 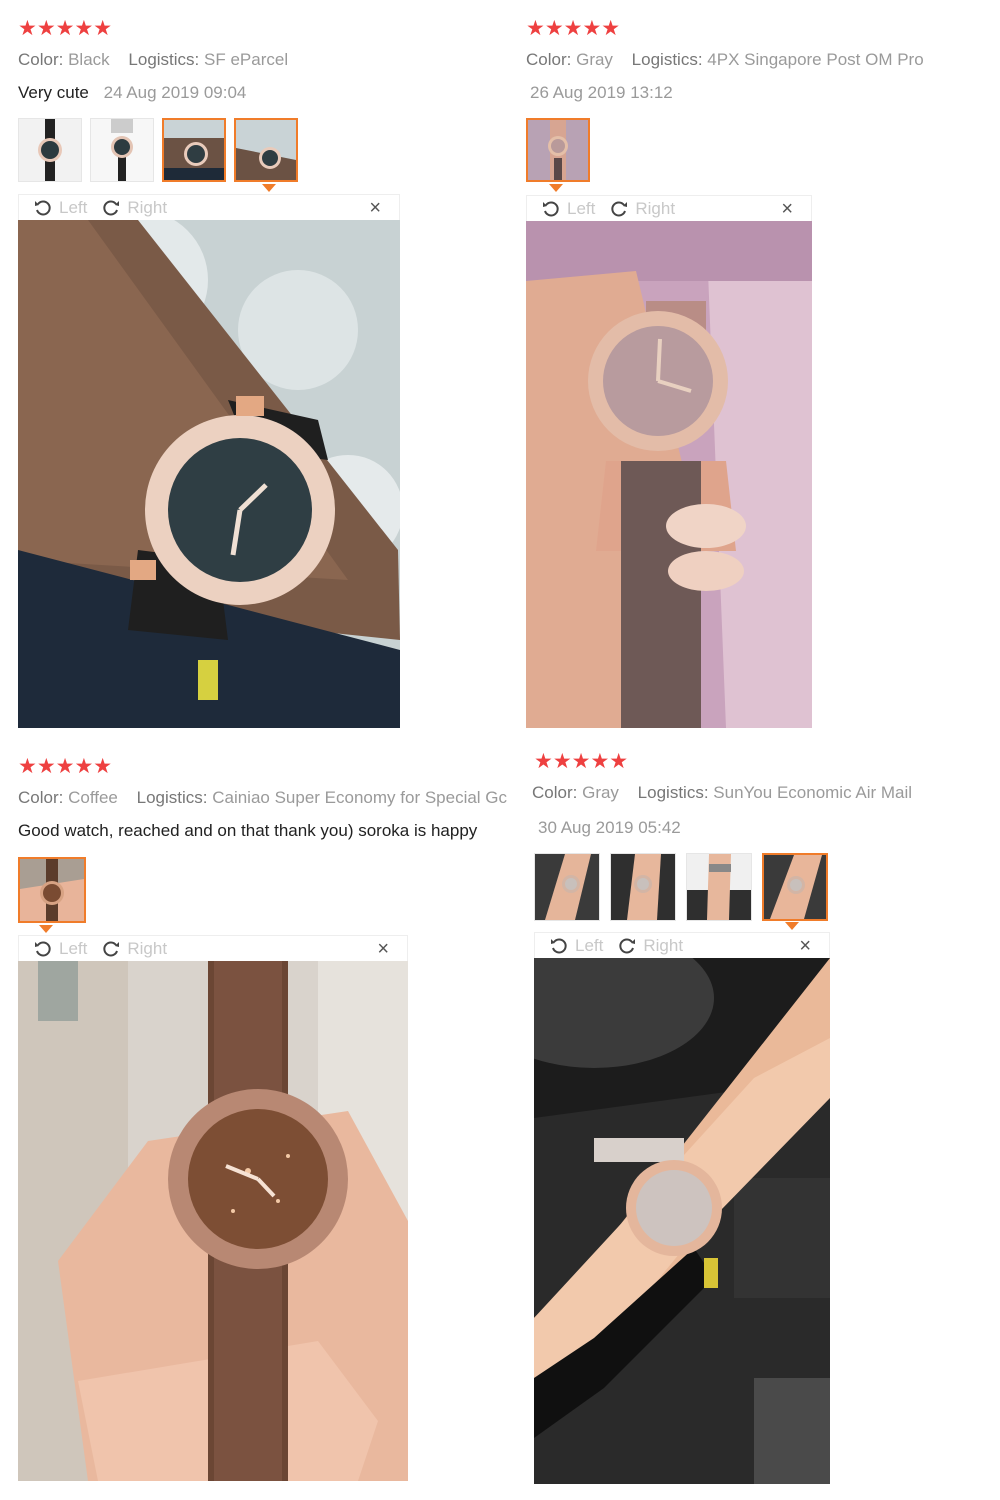 What do you see at coordinates (246, 59) in the screenshot?
I see `logistics-value: SF eParcel` at bounding box center [246, 59].